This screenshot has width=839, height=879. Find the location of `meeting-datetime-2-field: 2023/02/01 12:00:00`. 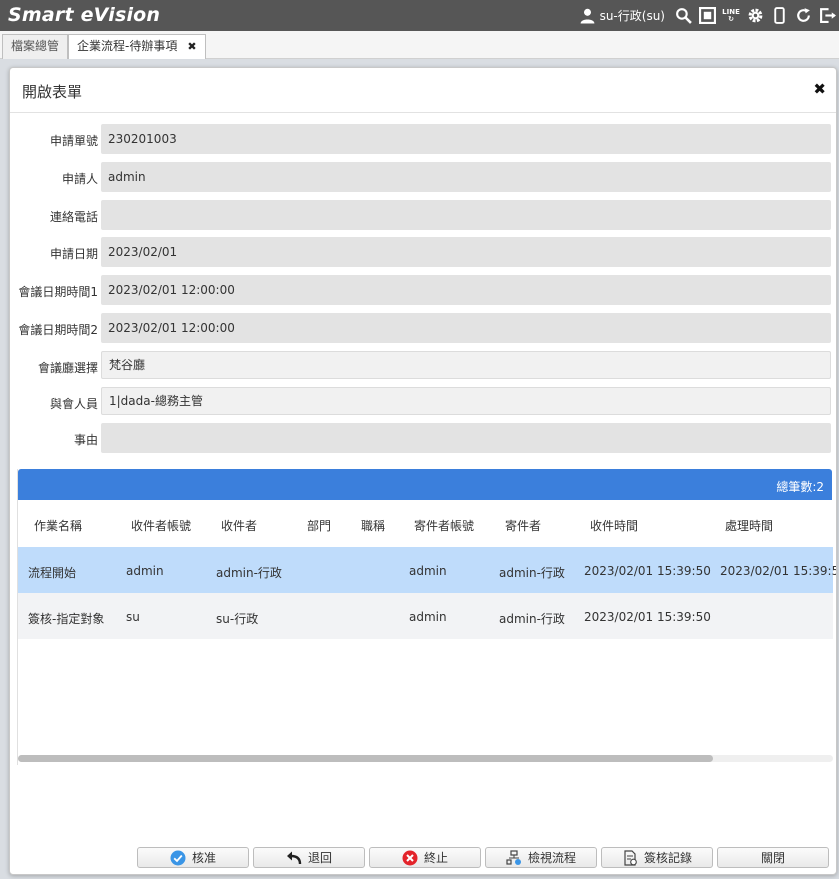

meeting-datetime-2-field: 2023/02/01 12:00:00 is located at coordinates (466, 328).